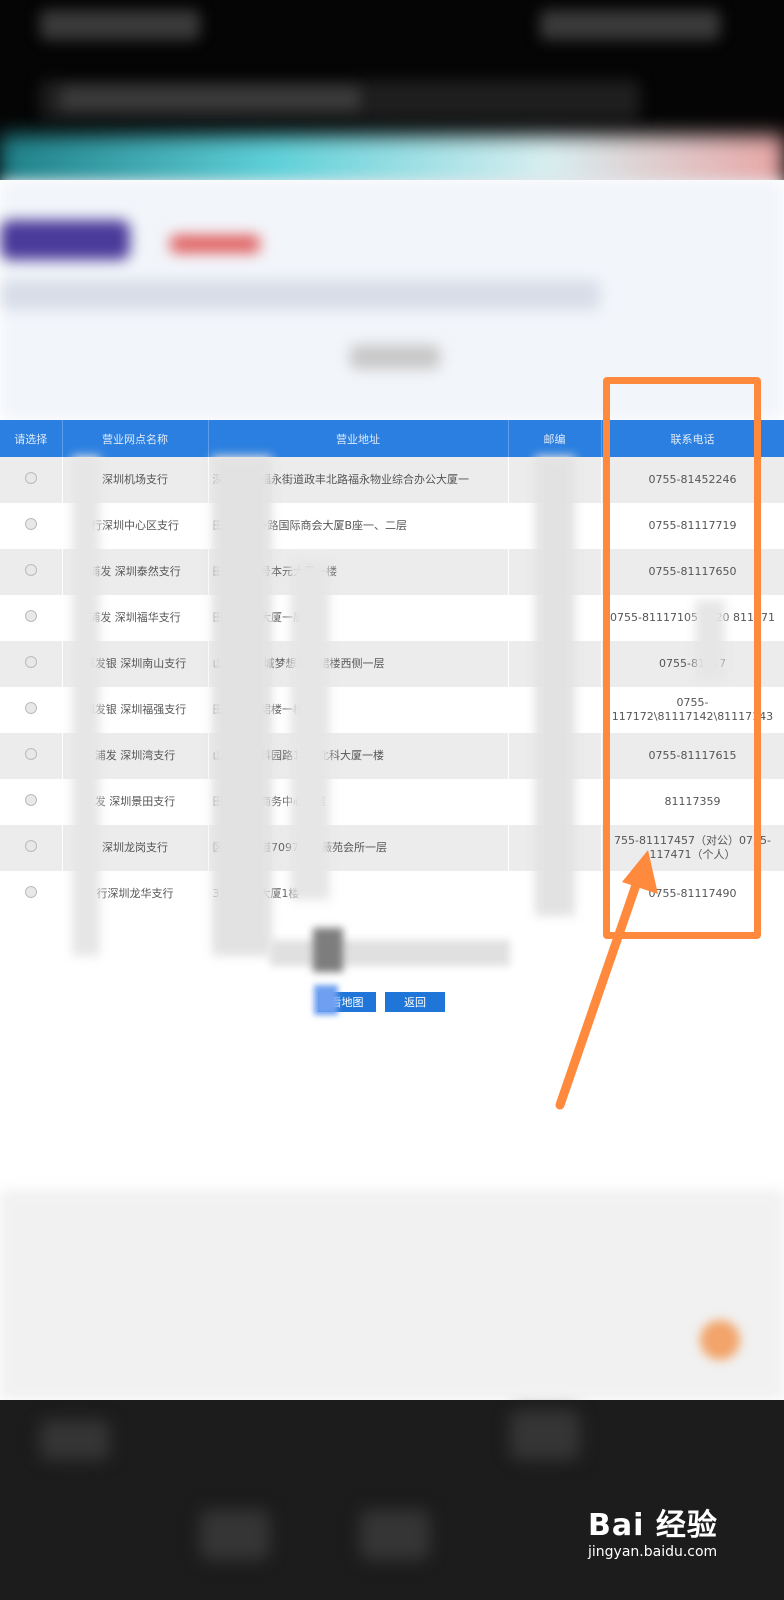 This screenshot has height=1600, width=784. I want to click on baidu-jingyan-watermark: Bai 经验 jingyan.baidu.com, so click(653, 1530).